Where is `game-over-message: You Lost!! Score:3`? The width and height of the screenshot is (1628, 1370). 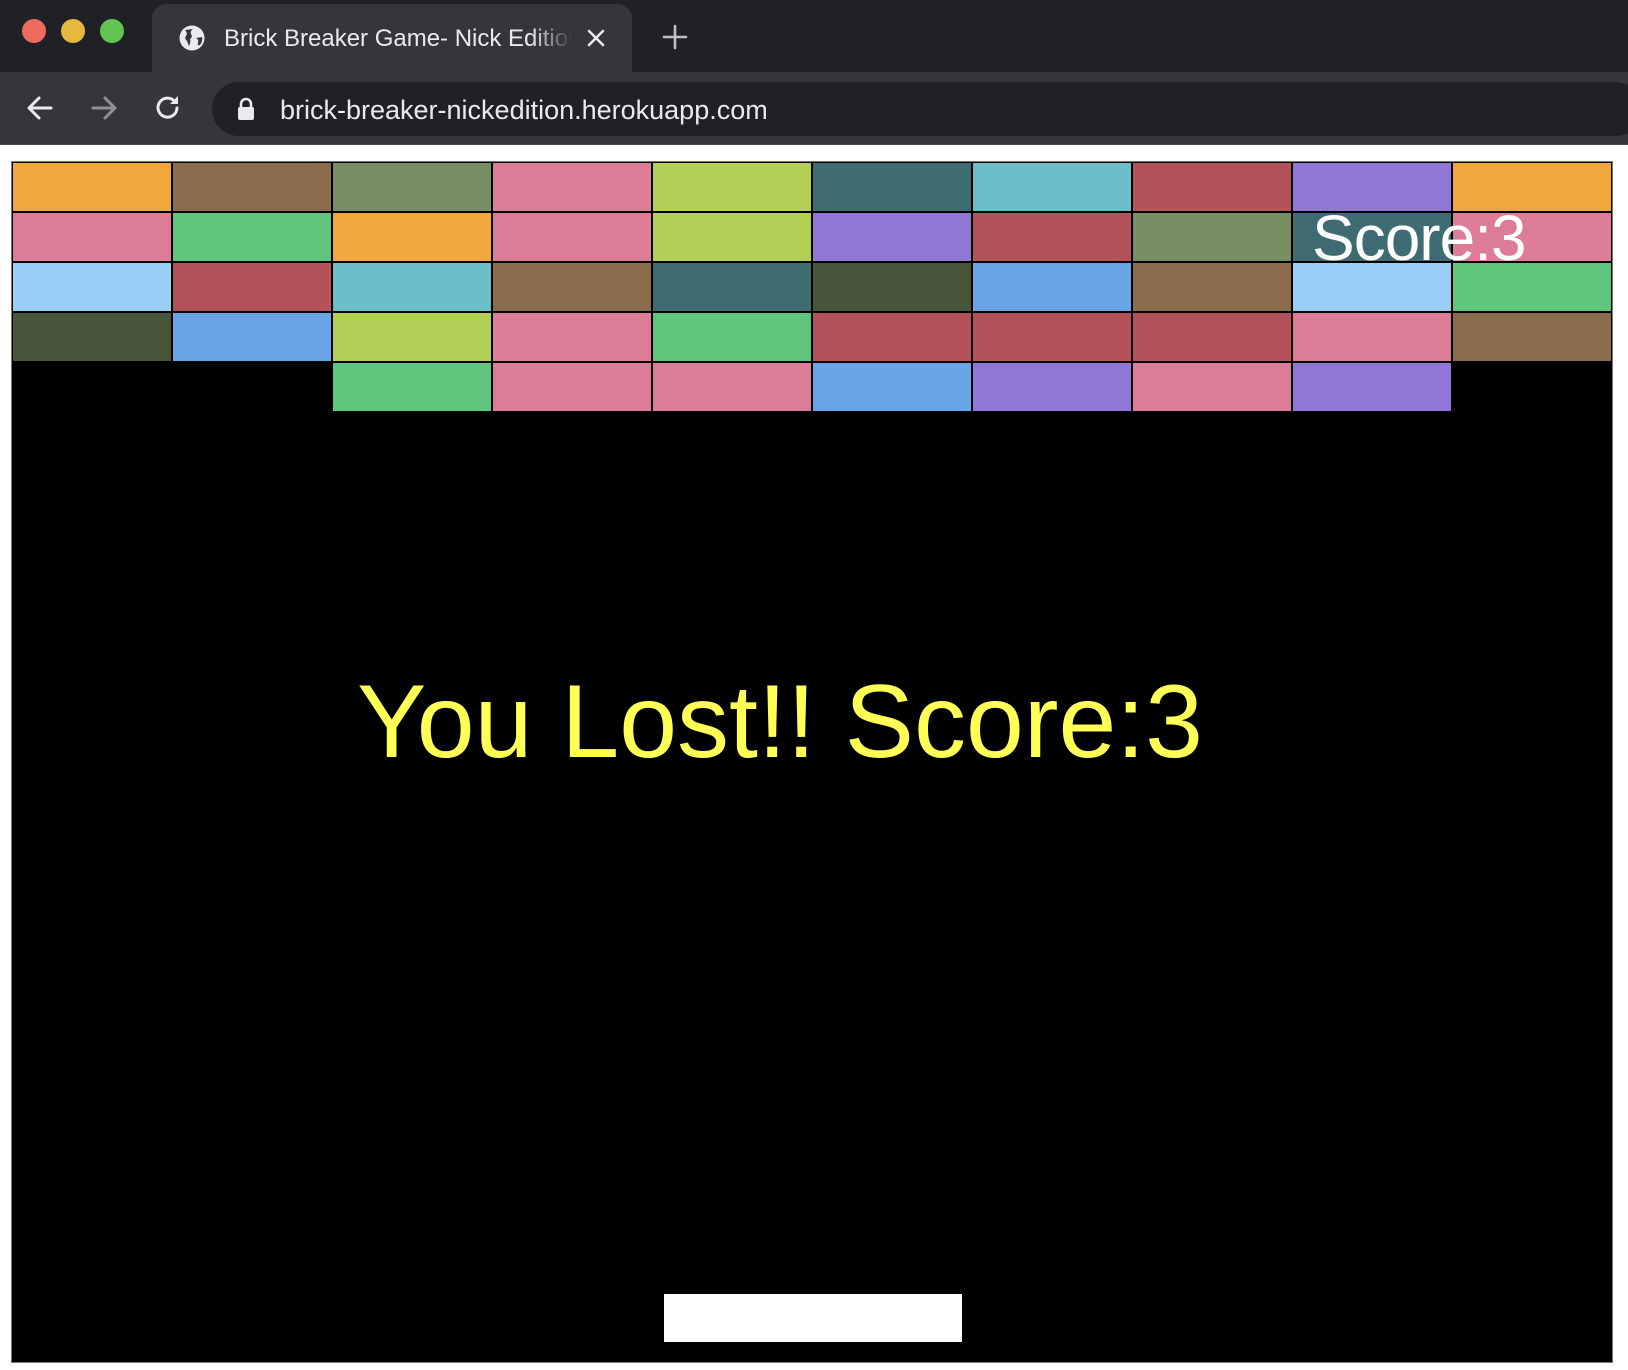 game-over-message: You Lost!! Score:3 is located at coordinates (780, 722).